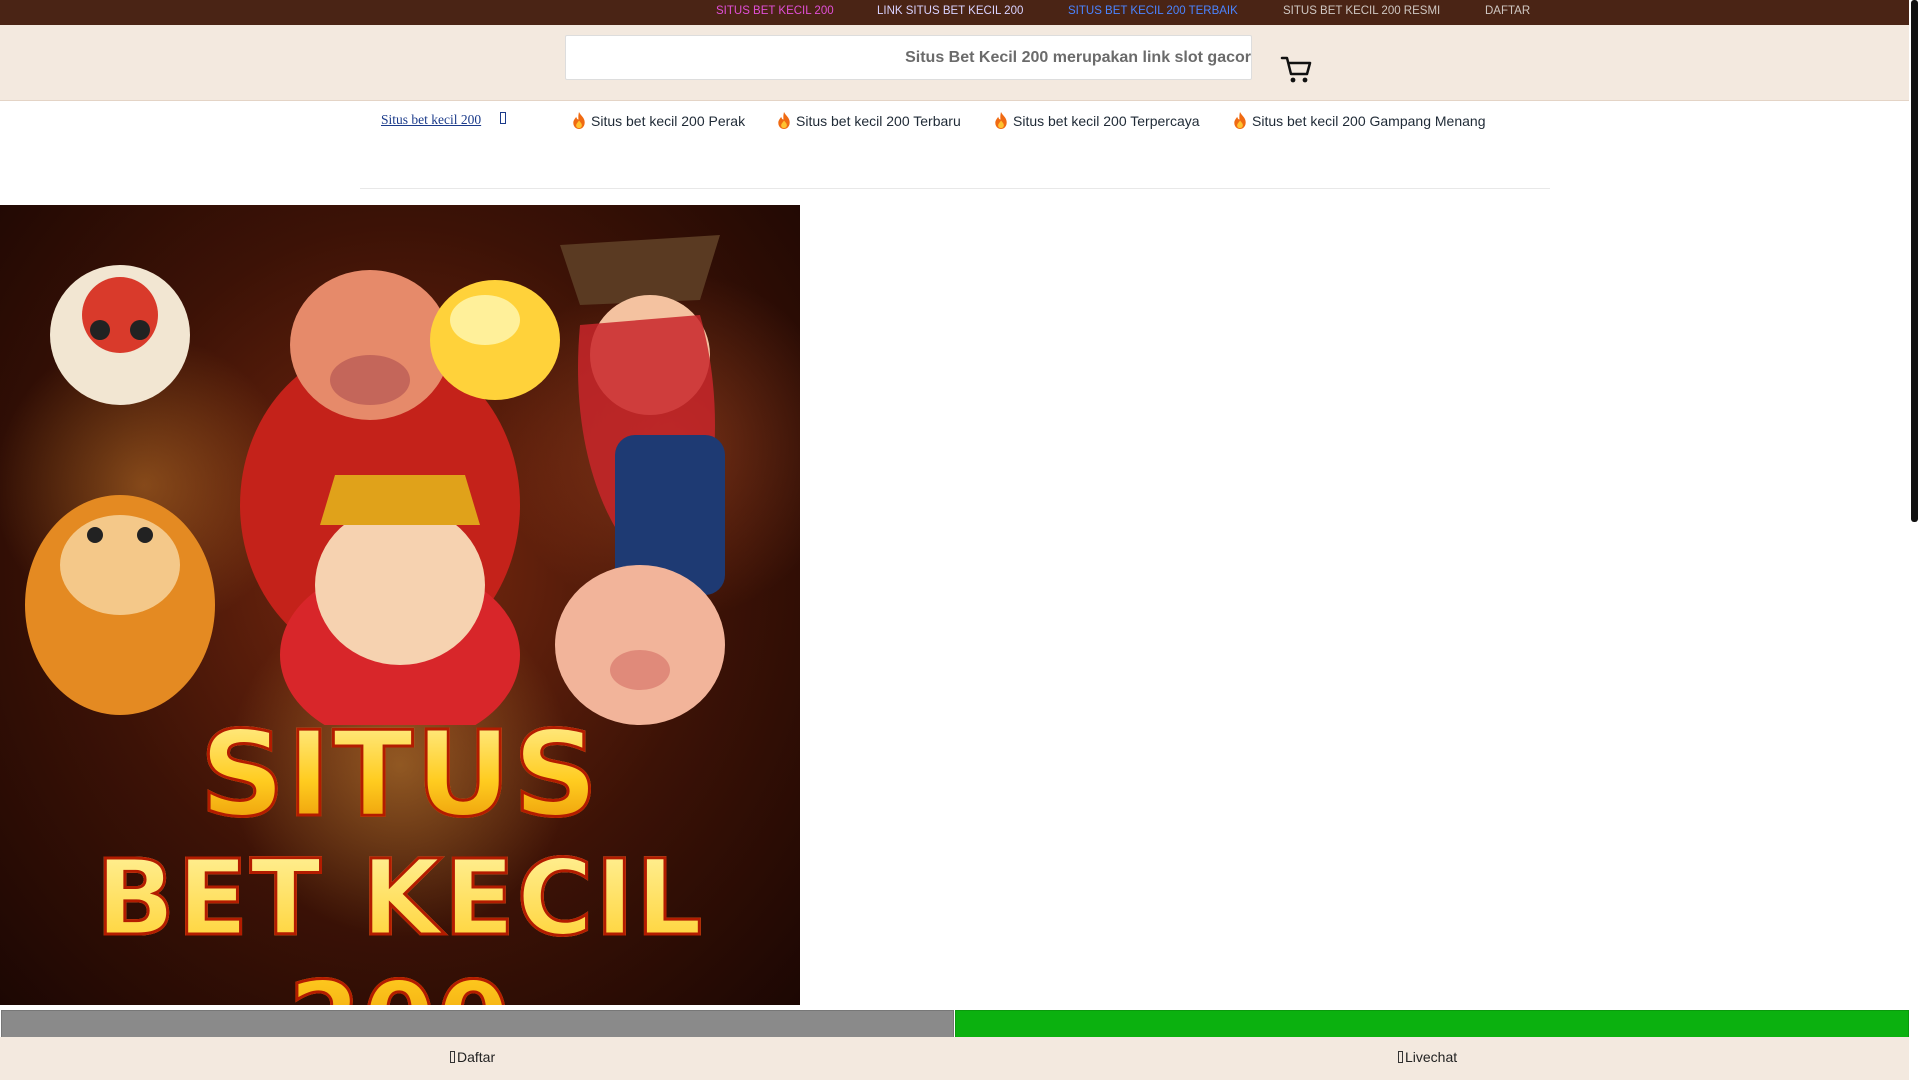 The height and width of the screenshot is (1080, 1920). I want to click on category-item-perak: Situs bet kecil 200 Perak, so click(658, 120).